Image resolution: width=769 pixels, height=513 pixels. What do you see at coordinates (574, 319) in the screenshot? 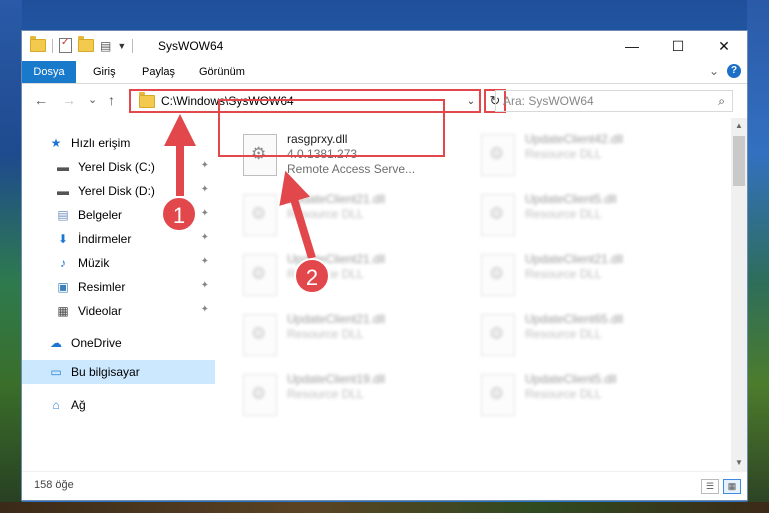
I see `file-name: UpdateClient65.dll` at bounding box center [574, 319].